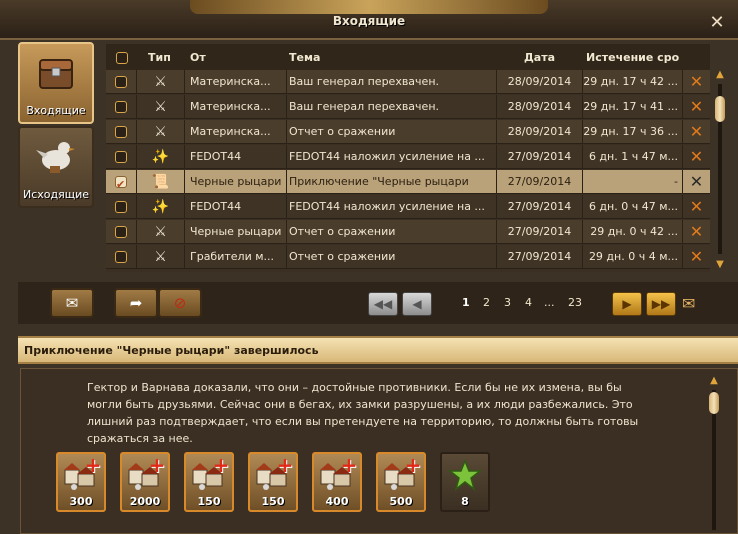 The width and height of the screenshot is (738, 534). Describe the element at coordinates (145, 482) in the screenshot. I see `reward-item: +2000` at that location.